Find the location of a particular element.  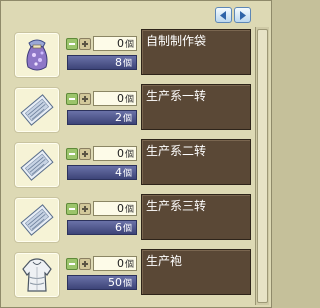

triangle-left-icon is located at coordinates (223, 15).